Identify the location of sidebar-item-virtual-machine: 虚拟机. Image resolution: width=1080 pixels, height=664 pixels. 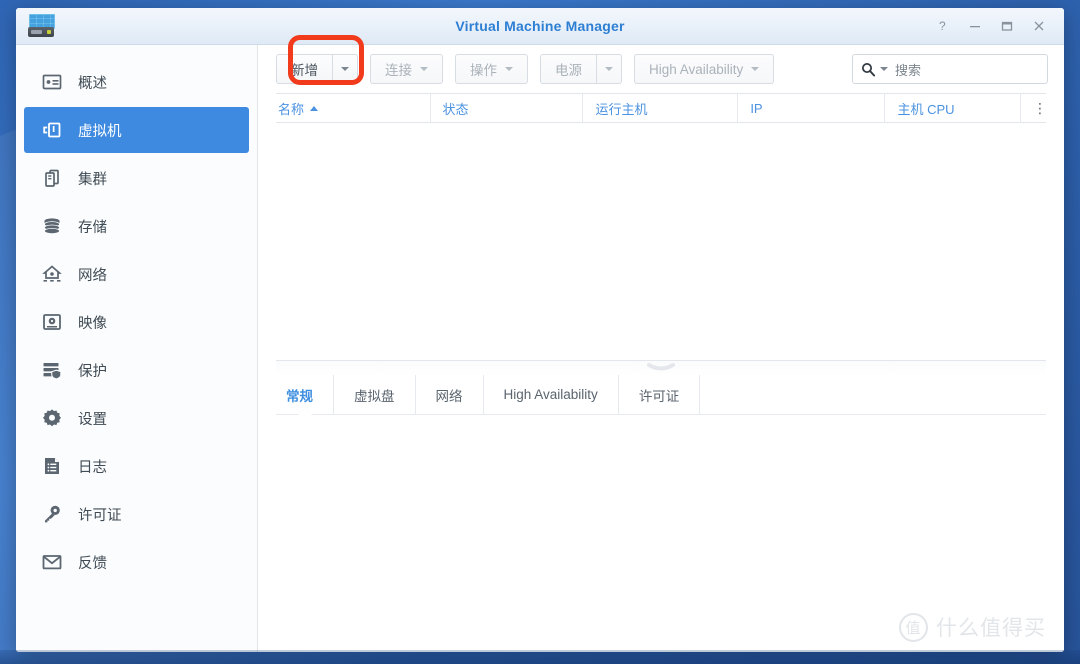
(136, 130).